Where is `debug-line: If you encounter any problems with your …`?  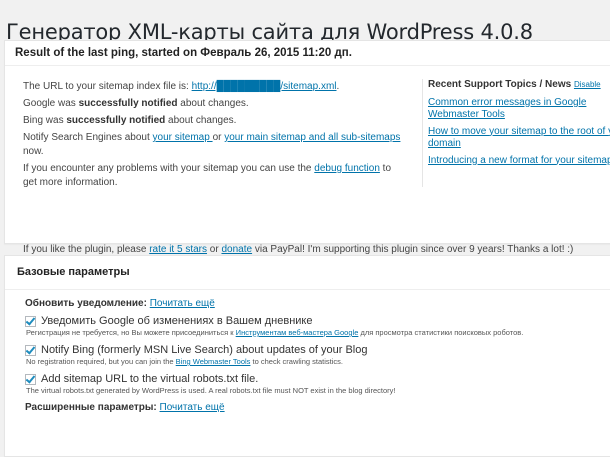 debug-line: If you encounter any problems with your … is located at coordinates (213, 176).